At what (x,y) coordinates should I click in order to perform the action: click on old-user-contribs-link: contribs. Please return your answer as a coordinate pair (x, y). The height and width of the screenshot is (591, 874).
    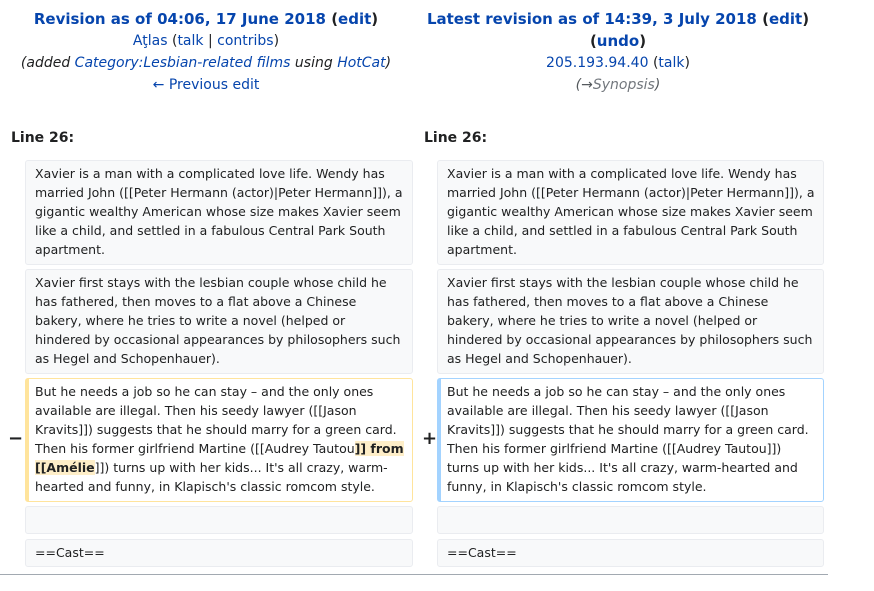
    Looking at the image, I should click on (245, 41).